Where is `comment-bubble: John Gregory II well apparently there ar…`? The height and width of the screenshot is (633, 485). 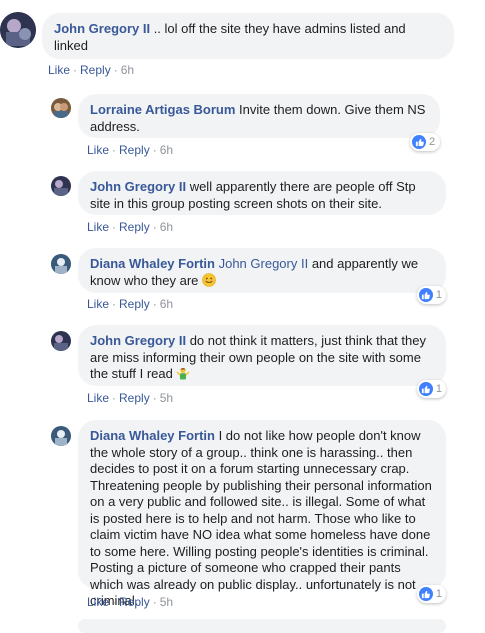 comment-bubble: John Gregory II well apparently there ar… is located at coordinates (262, 193).